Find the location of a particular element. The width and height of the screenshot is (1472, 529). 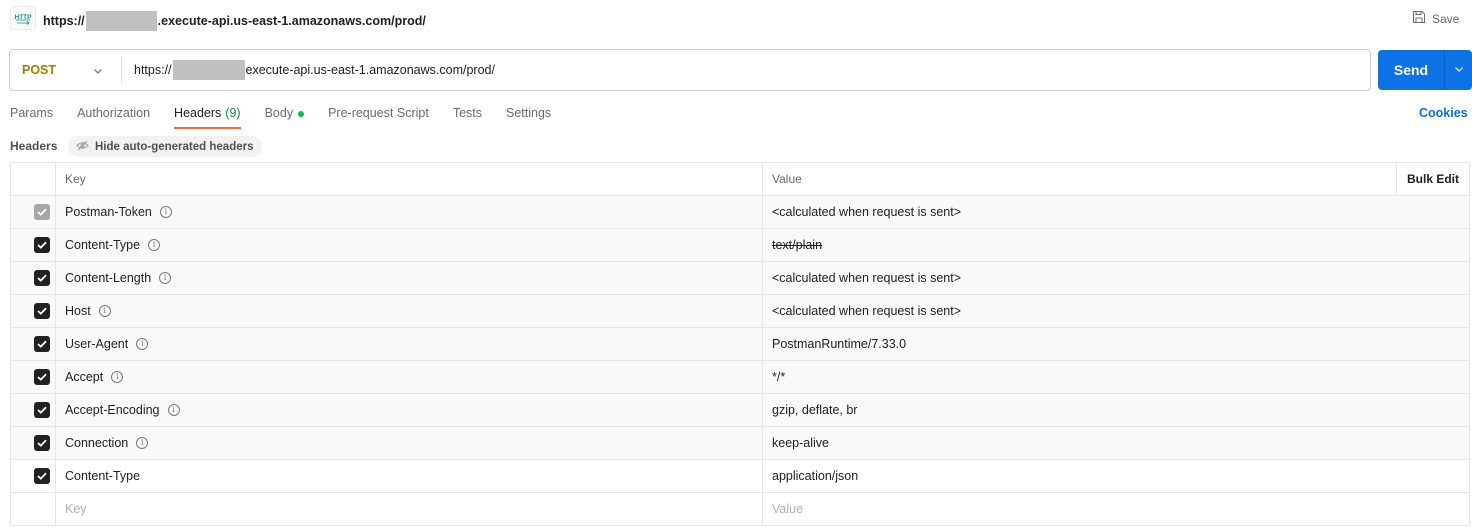

tab-pre-request-script: Pre-request Script is located at coordinates (378, 114).